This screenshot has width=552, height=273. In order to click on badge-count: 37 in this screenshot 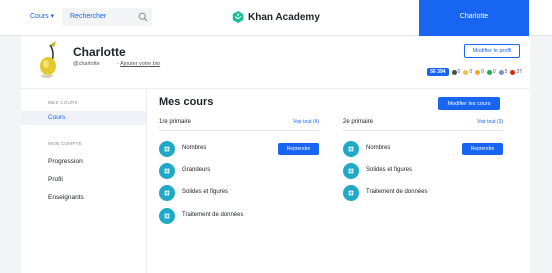, I will do `click(516, 72)`.